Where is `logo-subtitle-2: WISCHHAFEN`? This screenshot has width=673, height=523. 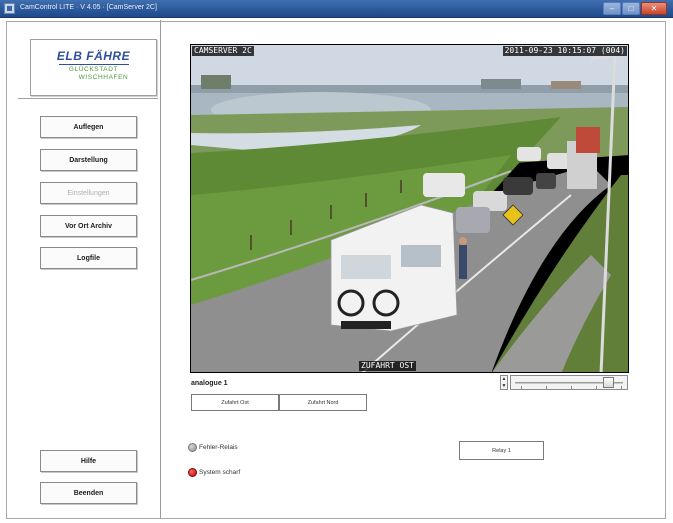
logo-subtitle-2: WISCHHAFEN is located at coordinates (103, 77).